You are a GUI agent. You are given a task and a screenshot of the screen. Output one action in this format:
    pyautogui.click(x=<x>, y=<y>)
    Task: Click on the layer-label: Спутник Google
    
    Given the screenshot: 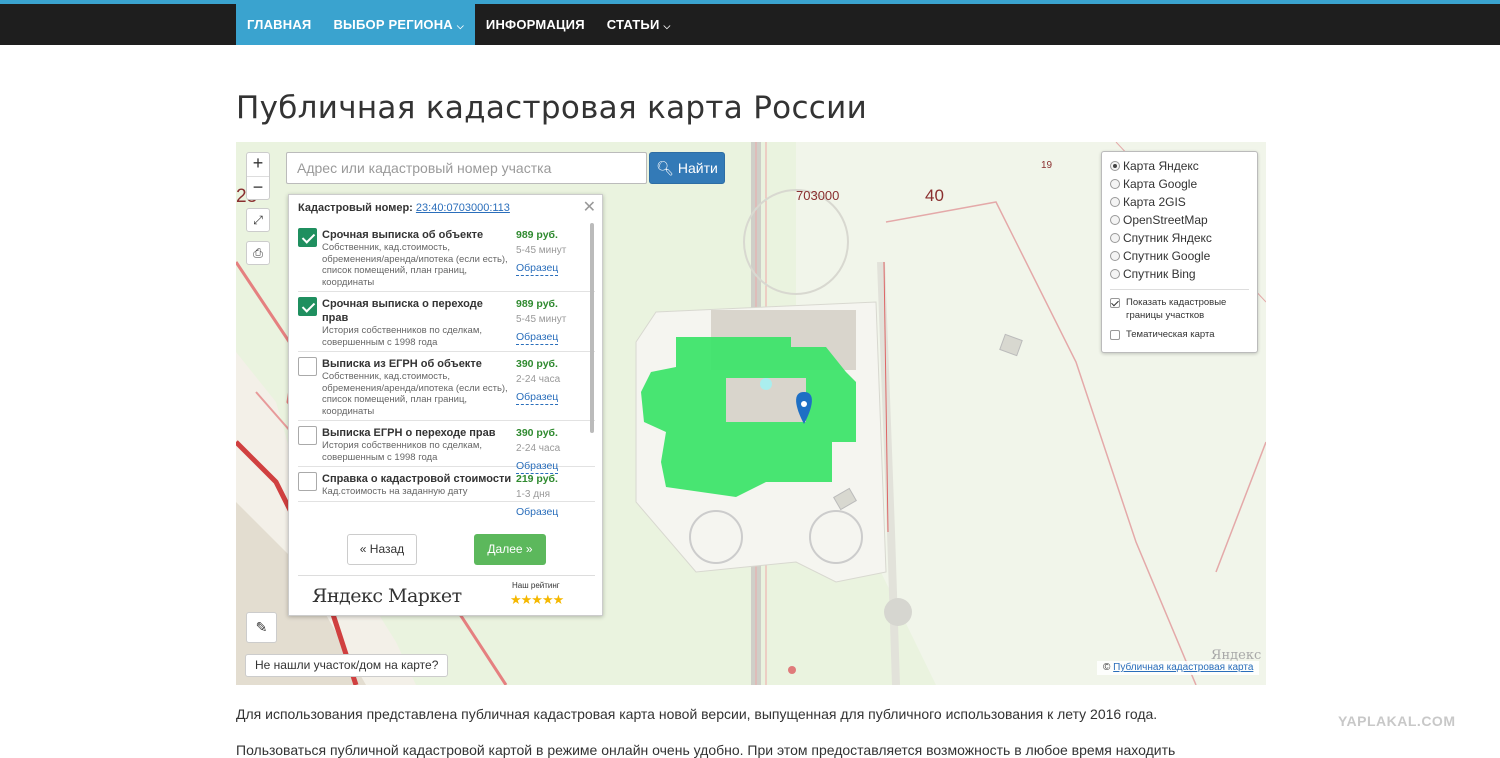 What is the action you would take?
    pyautogui.click(x=1167, y=256)
    